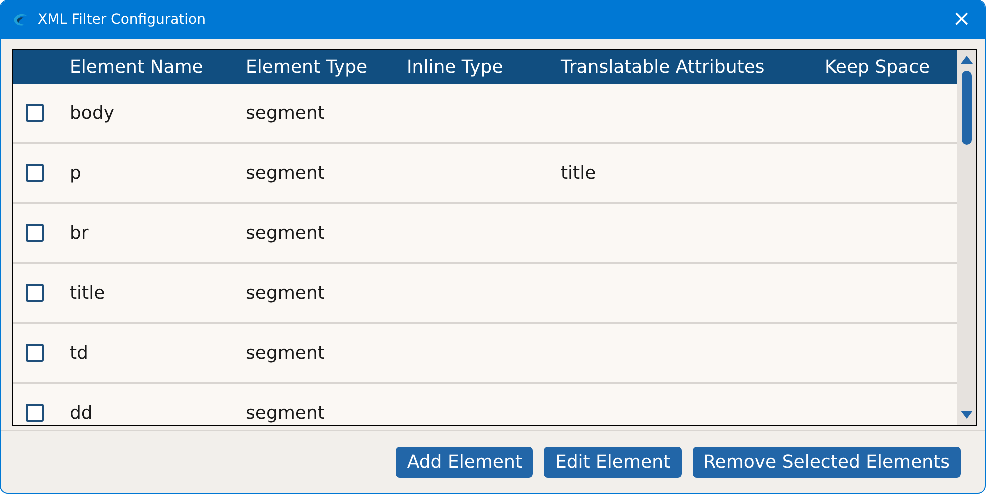  I want to click on close-button: ×, so click(961, 20).